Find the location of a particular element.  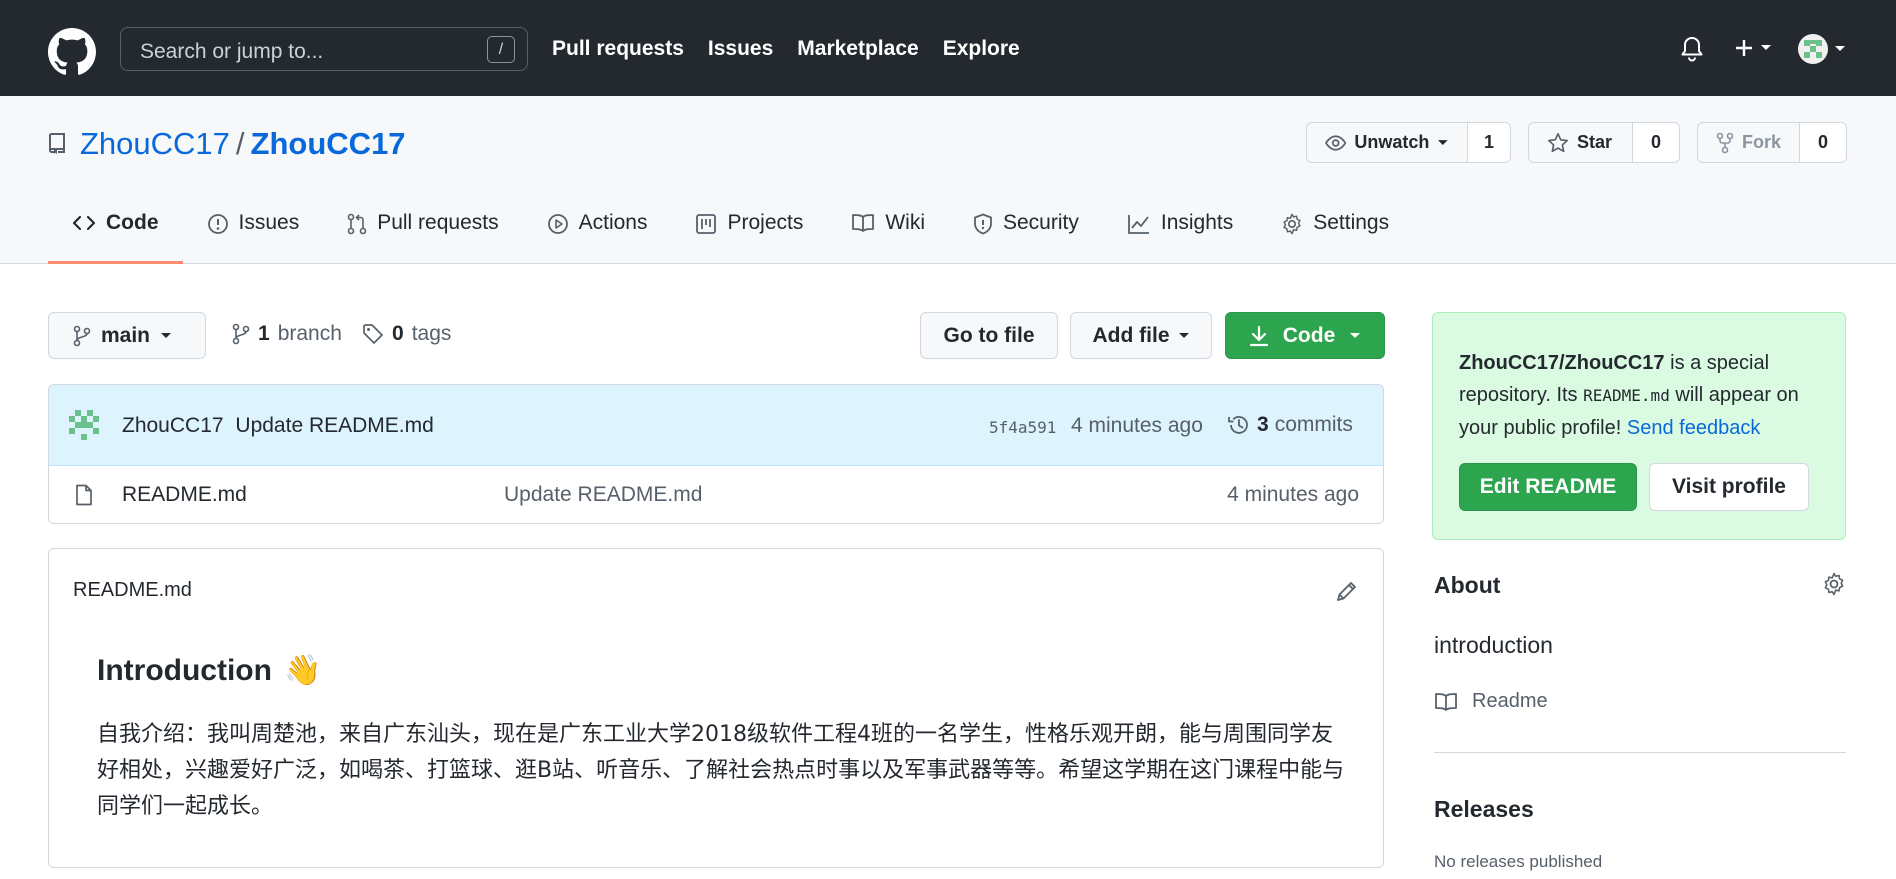

create-new-menu is located at coordinates (1753, 48).